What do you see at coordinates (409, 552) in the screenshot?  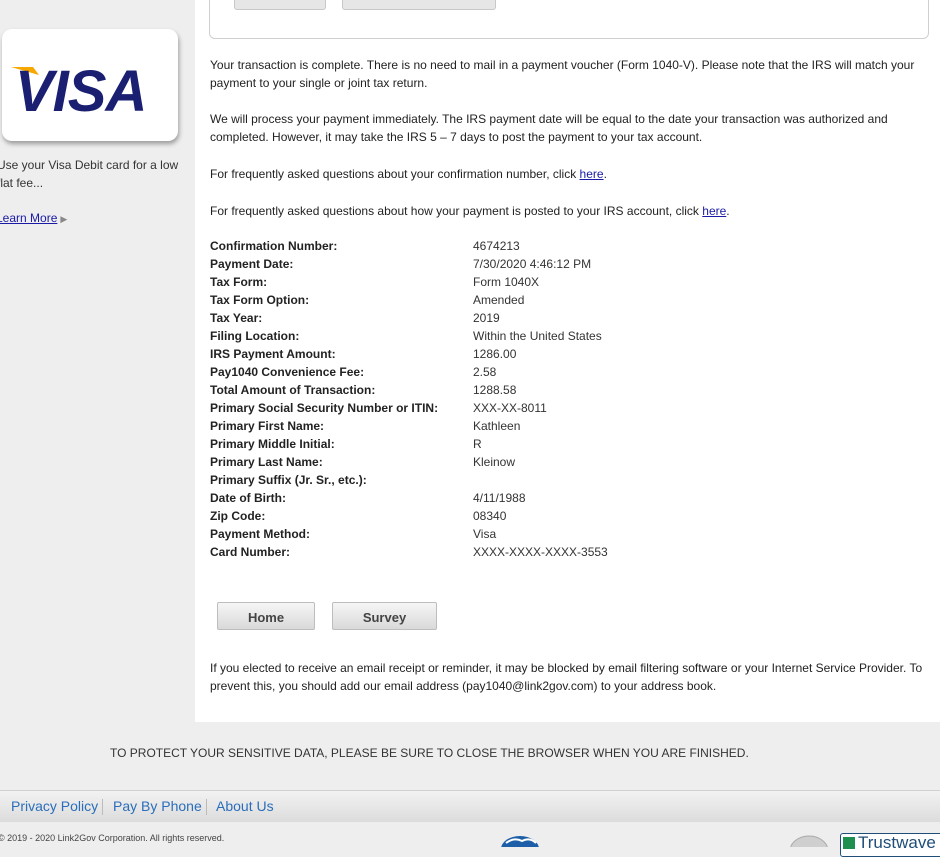 I see `detail-row: Card Number: XXXX-XXXX-XXXX-3553` at bounding box center [409, 552].